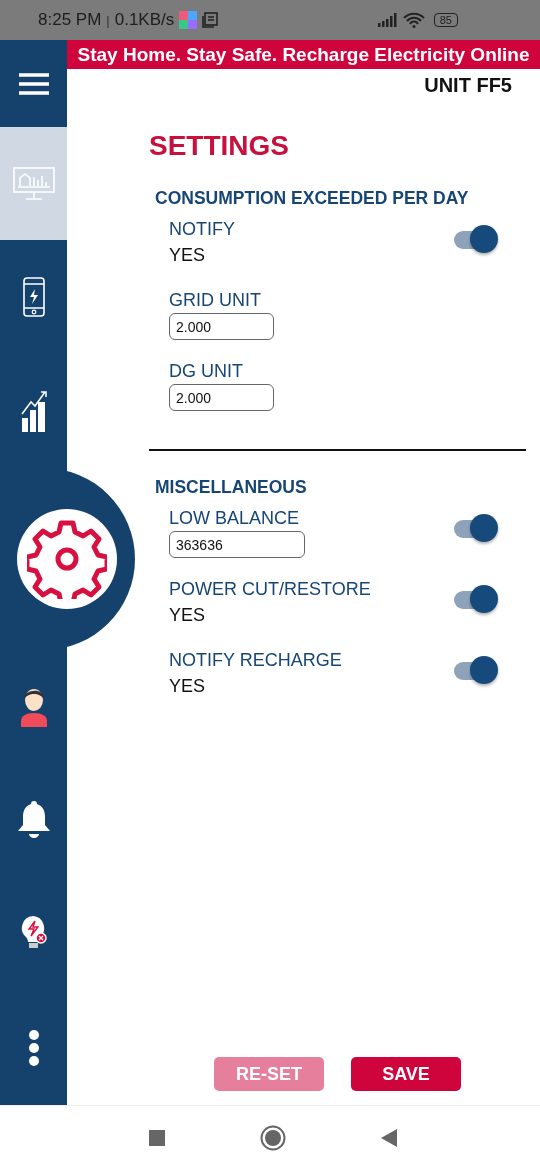 This screenshot has height=1170, width=540. I want to click on setting-label: NOTIFY RECHARGE, so click(255, 660).